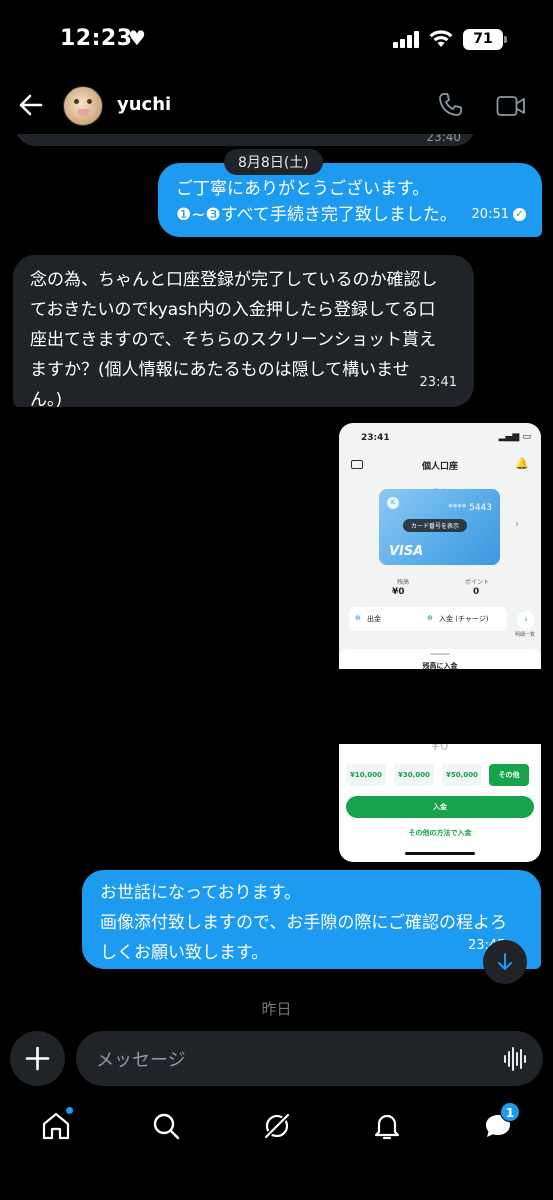 The height and width of the screenshot is (1200, 553). What do you see at coordinates (276, 1150) in the screenshot?
I see `bottom-tab-bar: 1` at bounding box center [276, 1150].